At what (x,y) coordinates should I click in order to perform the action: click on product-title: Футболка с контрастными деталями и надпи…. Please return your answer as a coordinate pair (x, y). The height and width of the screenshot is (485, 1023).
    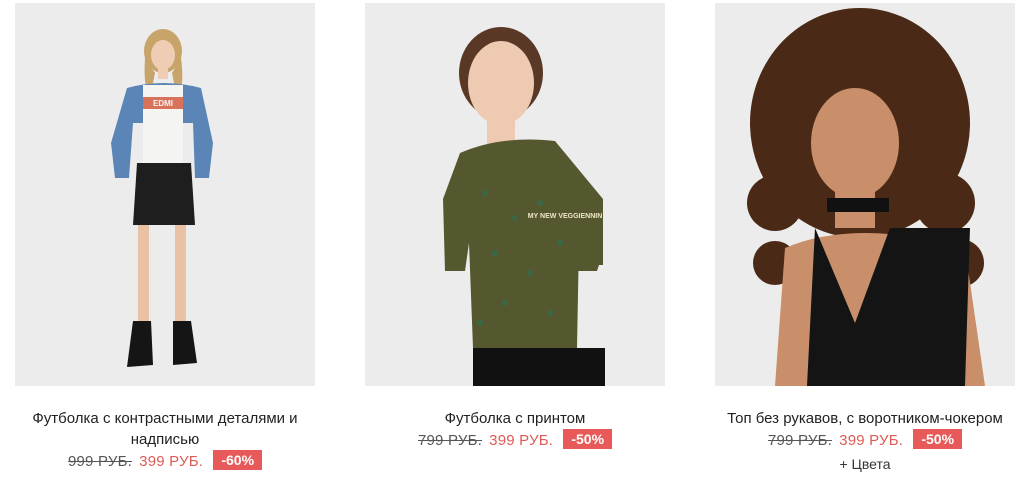
    Looking at the image, I should click on (165, 429).